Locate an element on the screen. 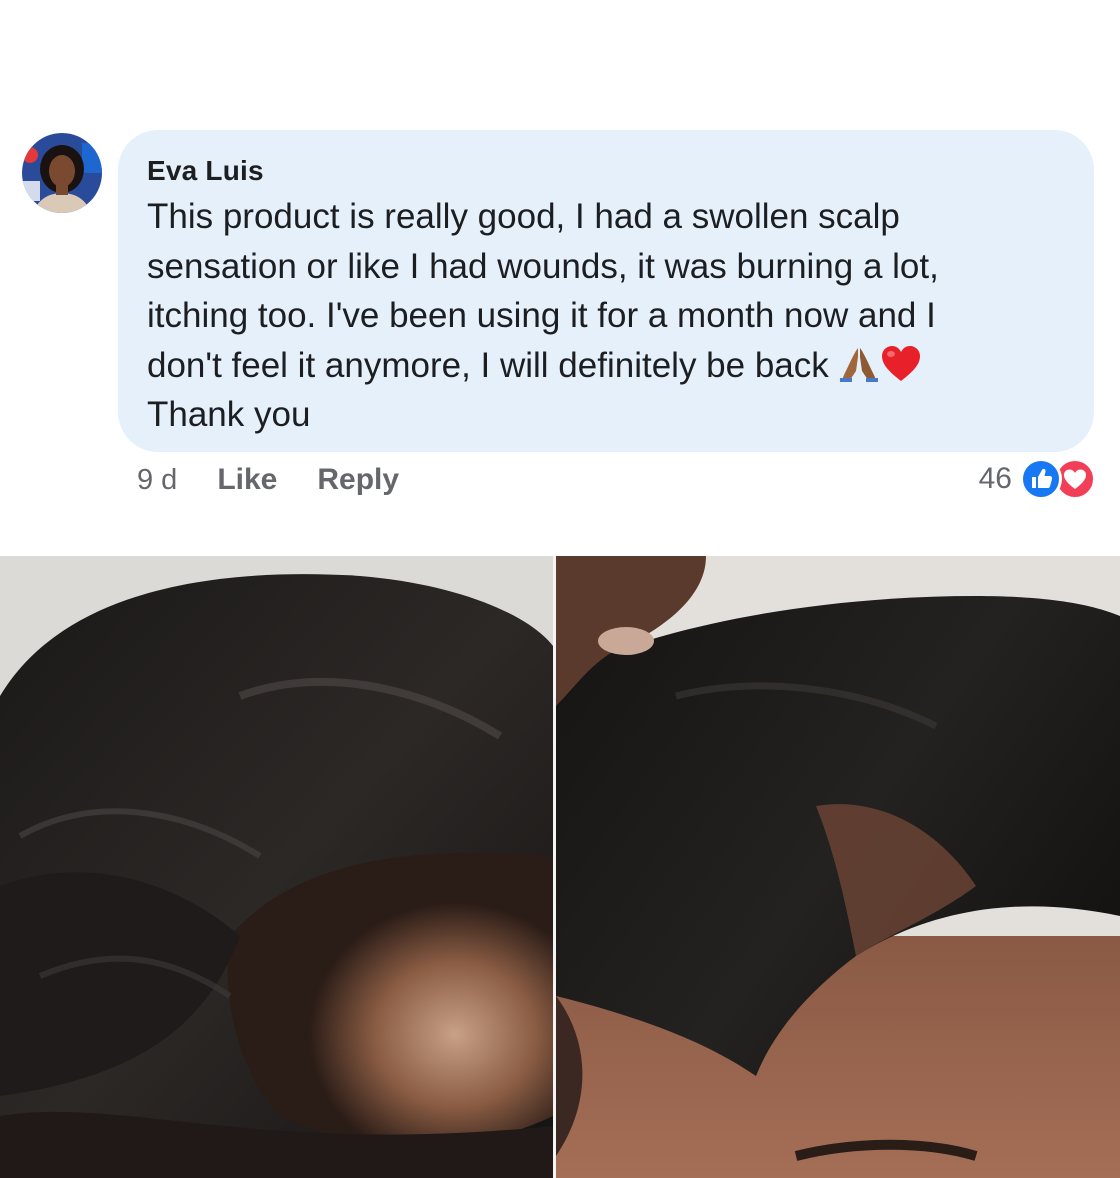 The height and width of the screenshot is (1178, 1120). avatar is located at coordinates (62, 173).